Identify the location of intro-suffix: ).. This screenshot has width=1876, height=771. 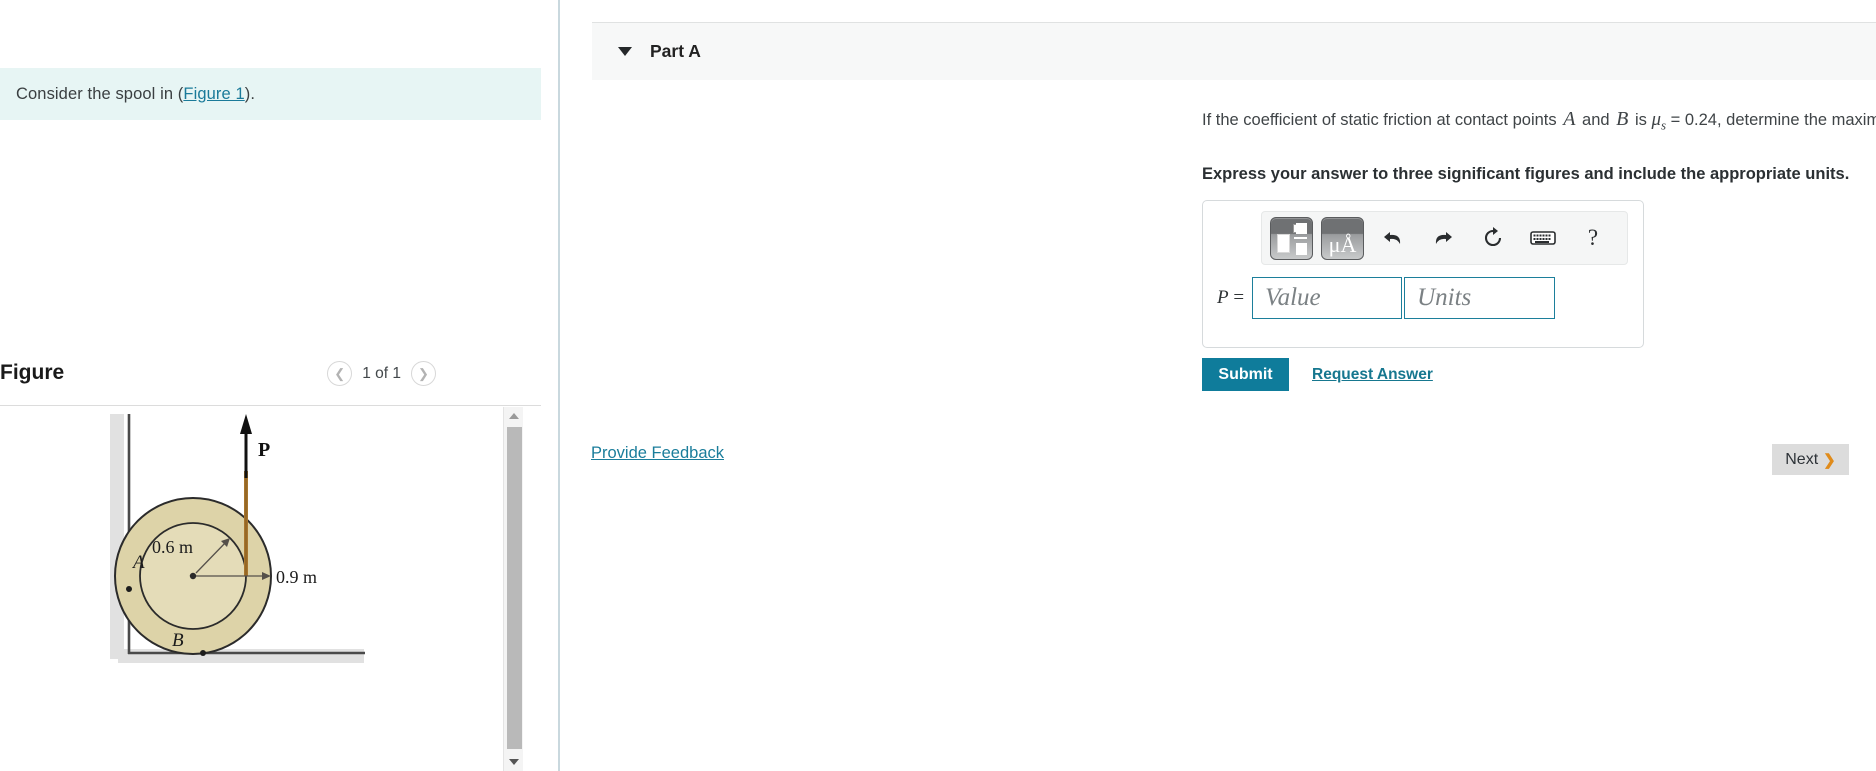
(250, 93).